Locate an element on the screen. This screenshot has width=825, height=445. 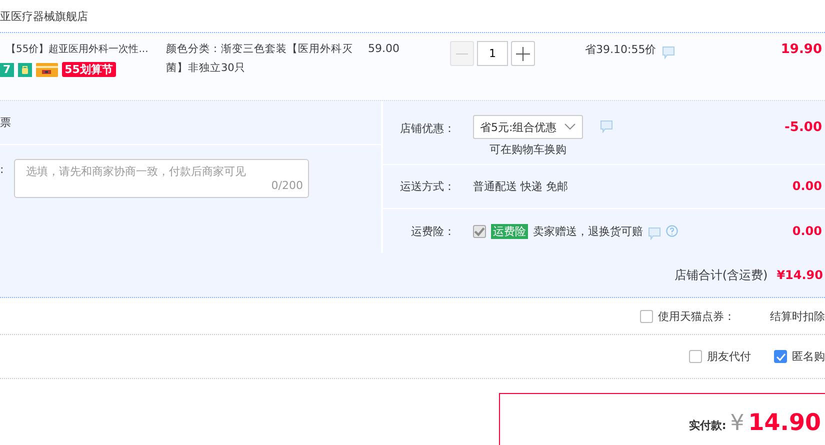
message-label: : is located at coordinates (2, 170).